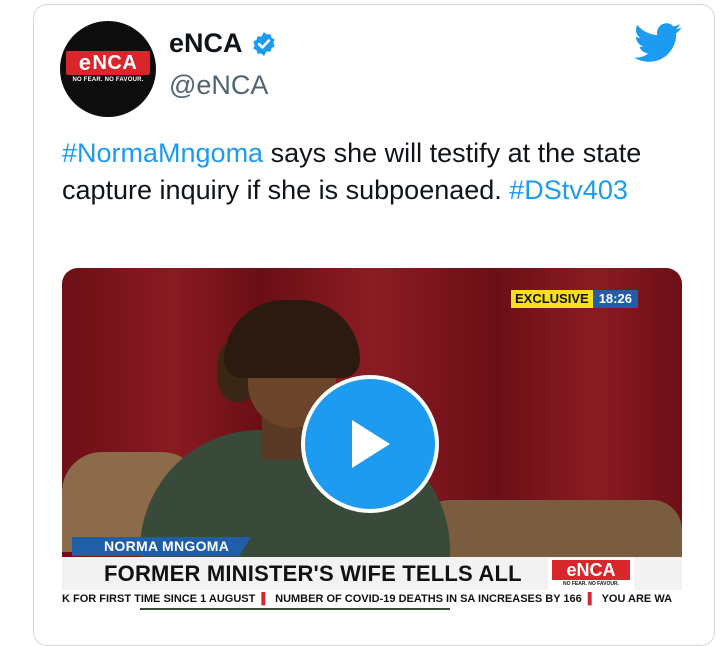  I want to click on logo-tagline: NO FEAR. NO FAVOUR., so click(108, 80).